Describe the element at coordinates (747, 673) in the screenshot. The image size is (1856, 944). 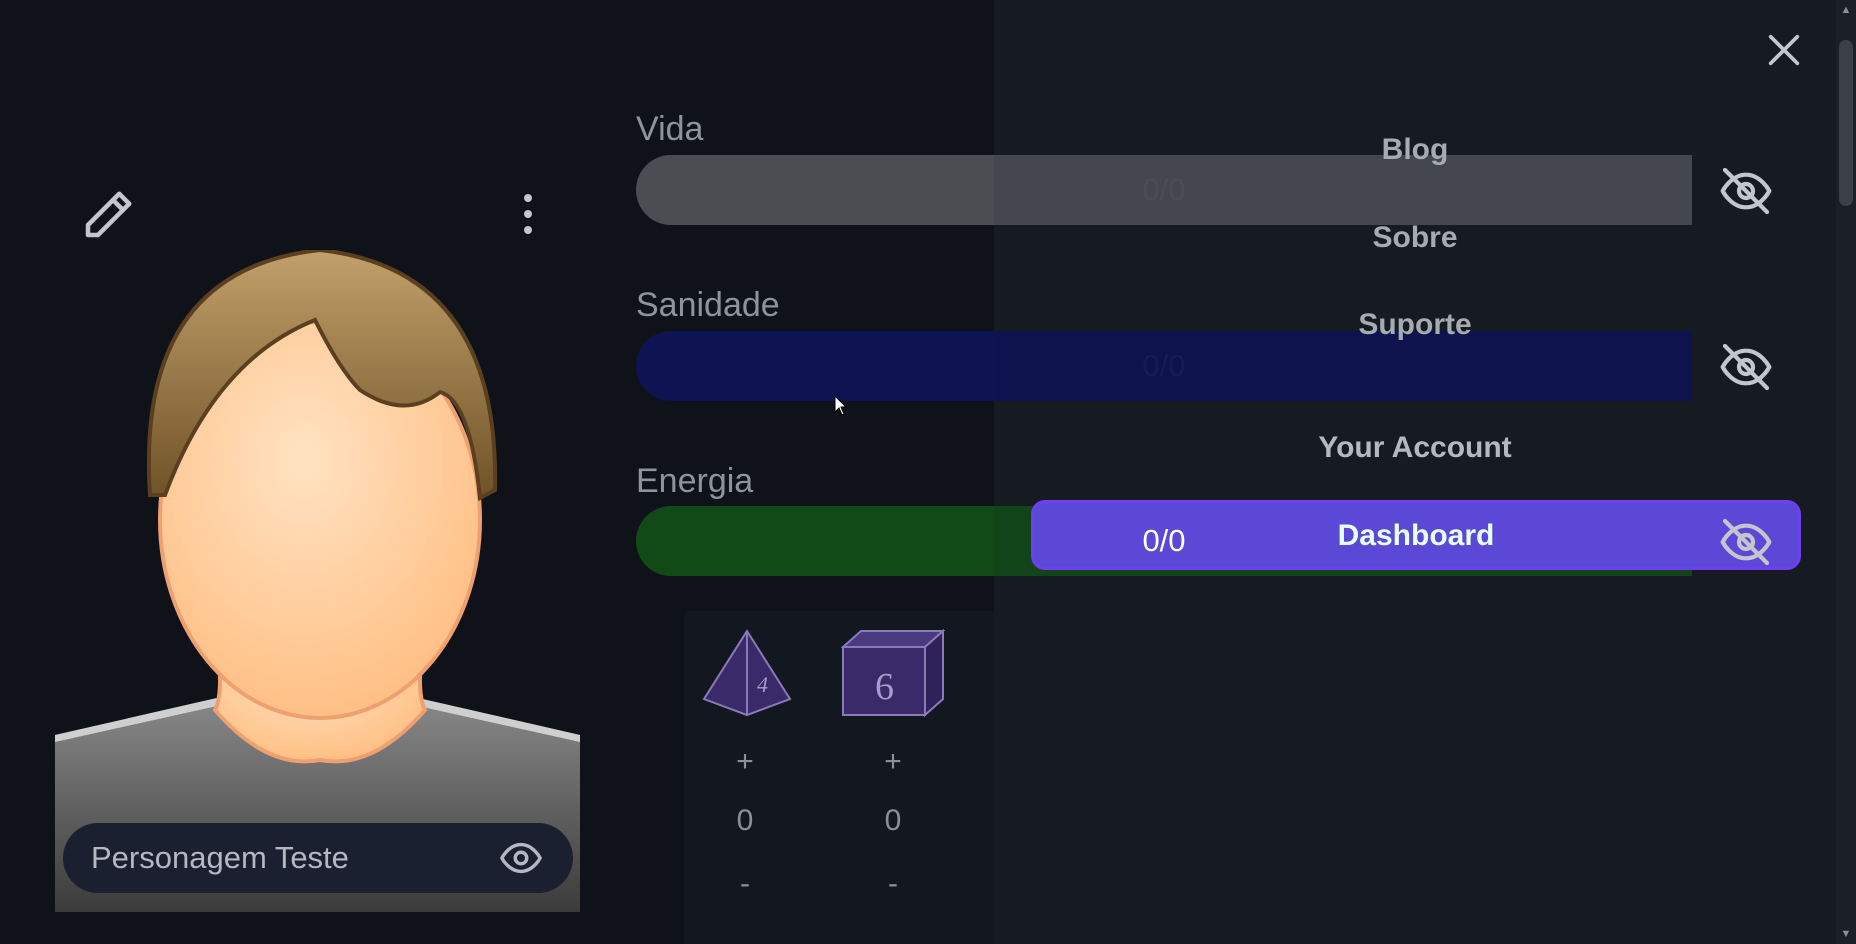
I see `d4-die-icon: 4` at that location.